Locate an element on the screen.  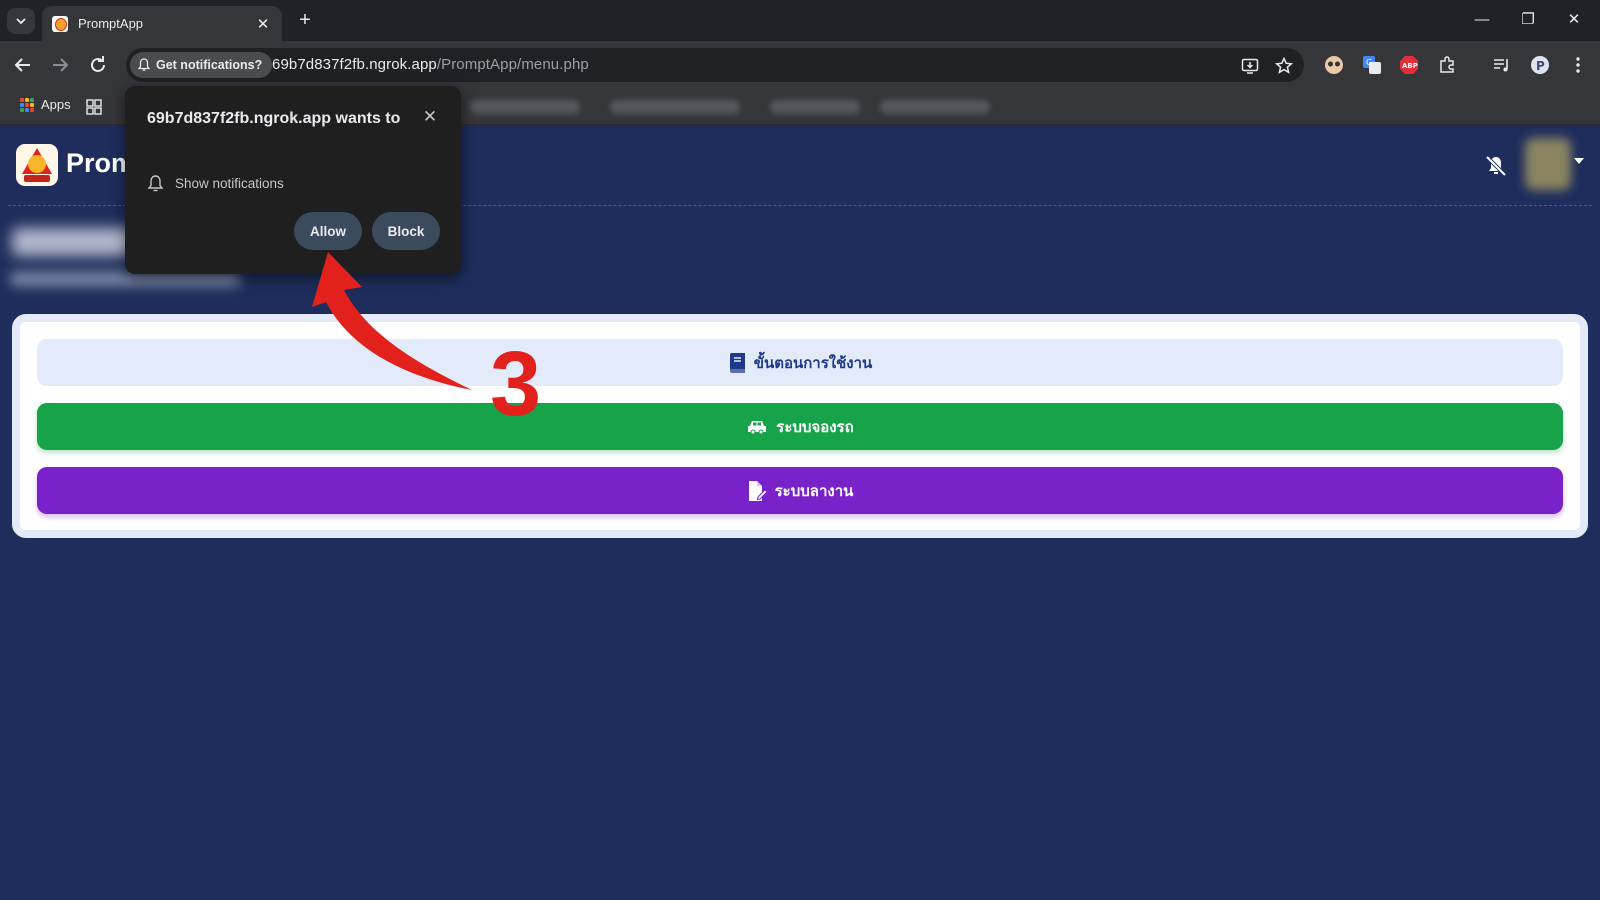
leave-request-button-label: ระบบลางาน is located at coordinates (814, 491).